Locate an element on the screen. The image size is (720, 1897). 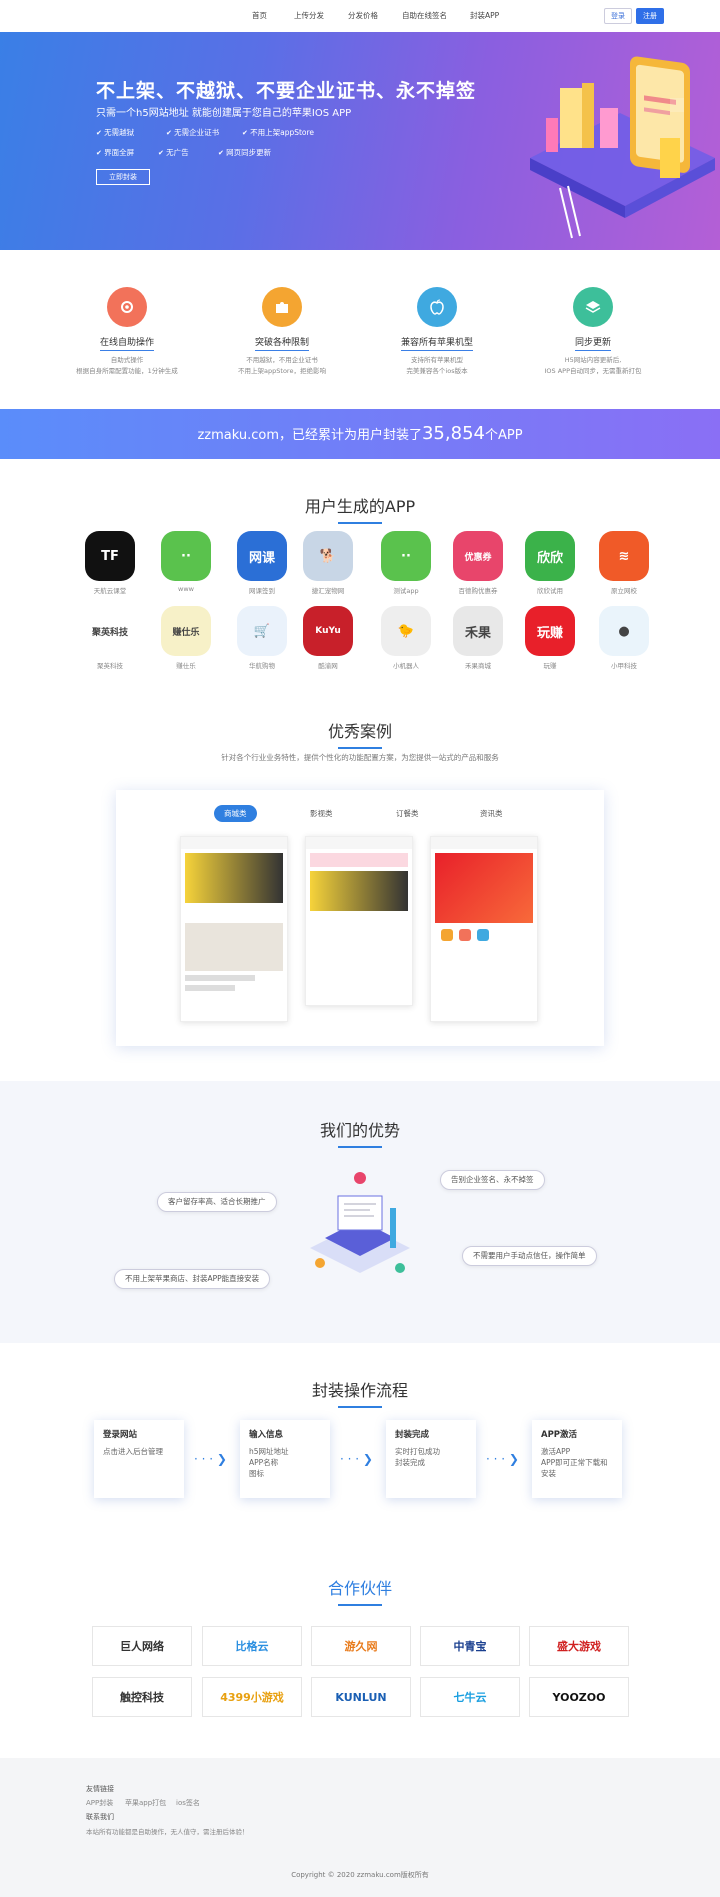
partner-logo: 4399小游戏 is located at coordinates (252, 1697).